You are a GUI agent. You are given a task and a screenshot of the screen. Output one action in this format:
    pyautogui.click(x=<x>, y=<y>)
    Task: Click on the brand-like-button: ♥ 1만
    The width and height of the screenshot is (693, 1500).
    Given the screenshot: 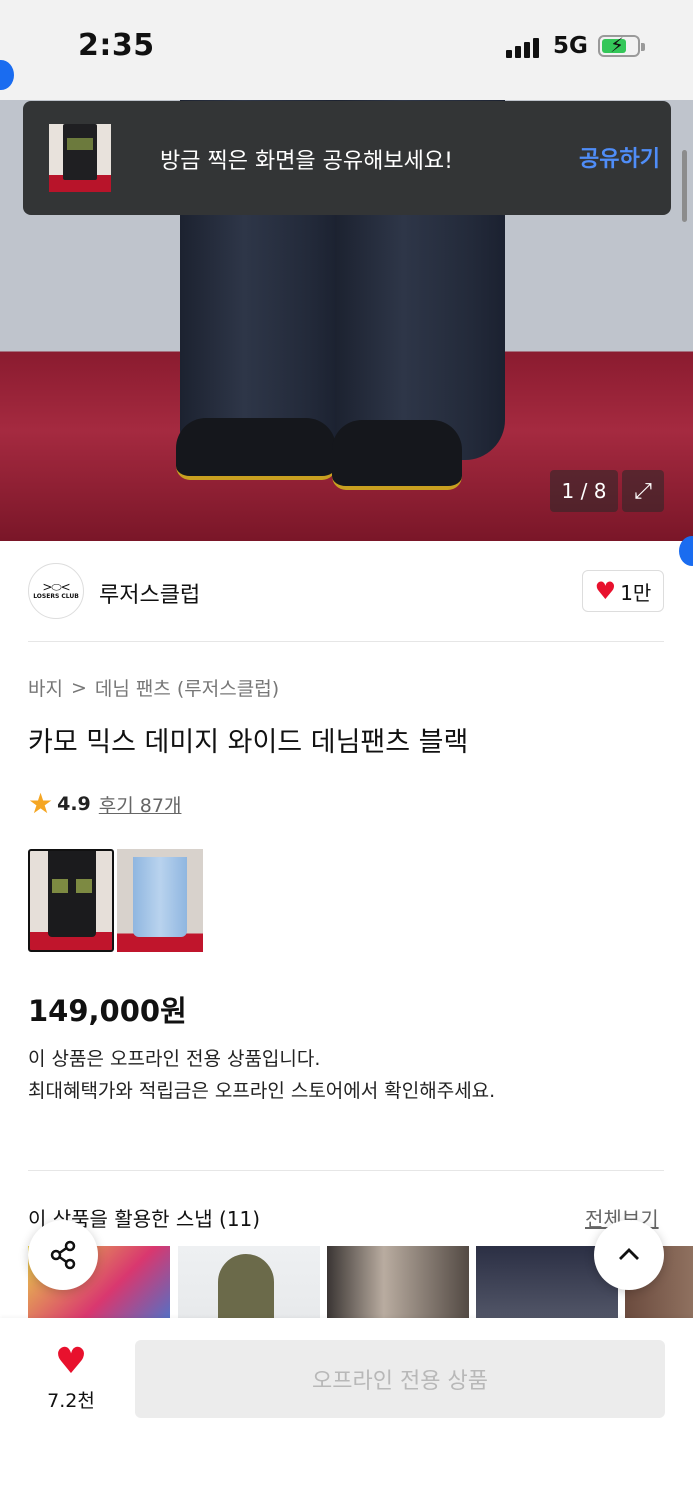 What is the action you would take?
    pyautogui.click(x=623, y=591)
    